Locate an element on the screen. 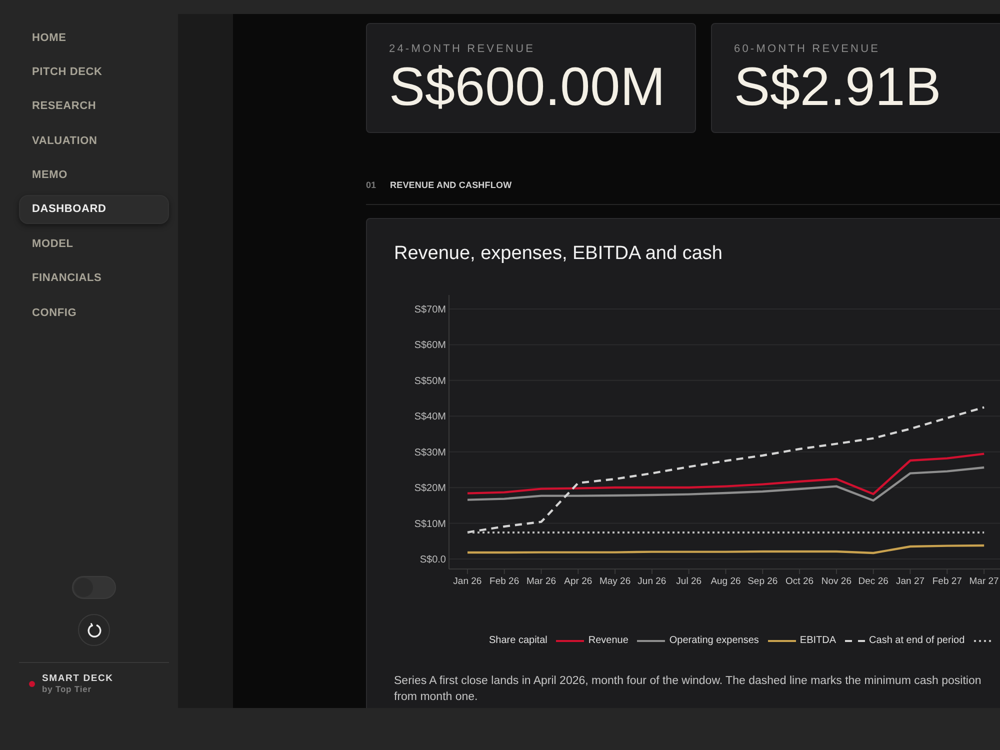 The height and width of the screenshot is (750, 1000). x-tick-label: May 26 is located at coordinates (615, 581).